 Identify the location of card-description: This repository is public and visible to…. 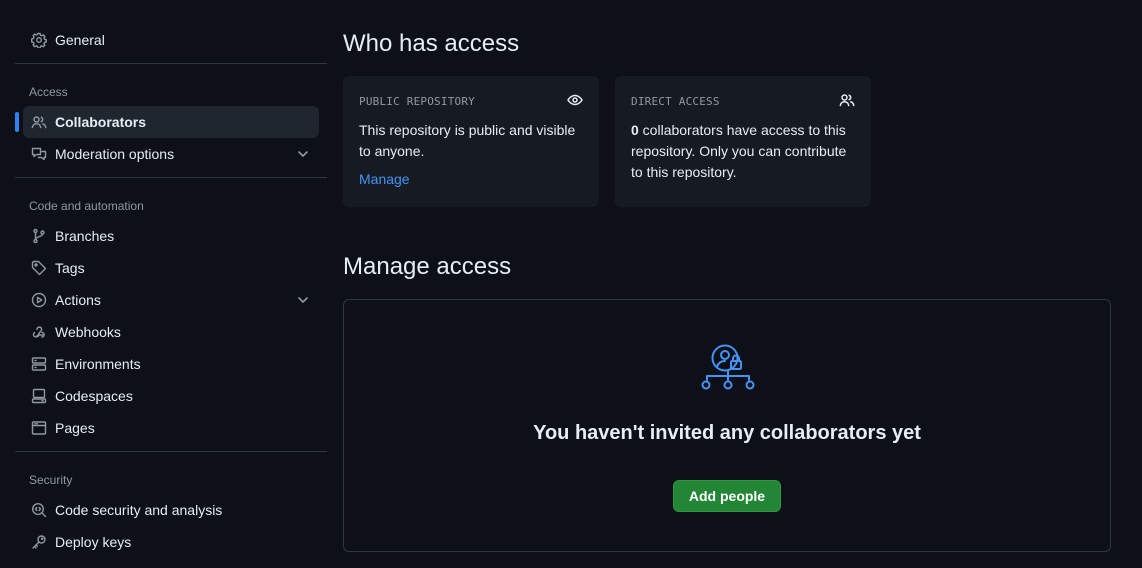
(467, 140).